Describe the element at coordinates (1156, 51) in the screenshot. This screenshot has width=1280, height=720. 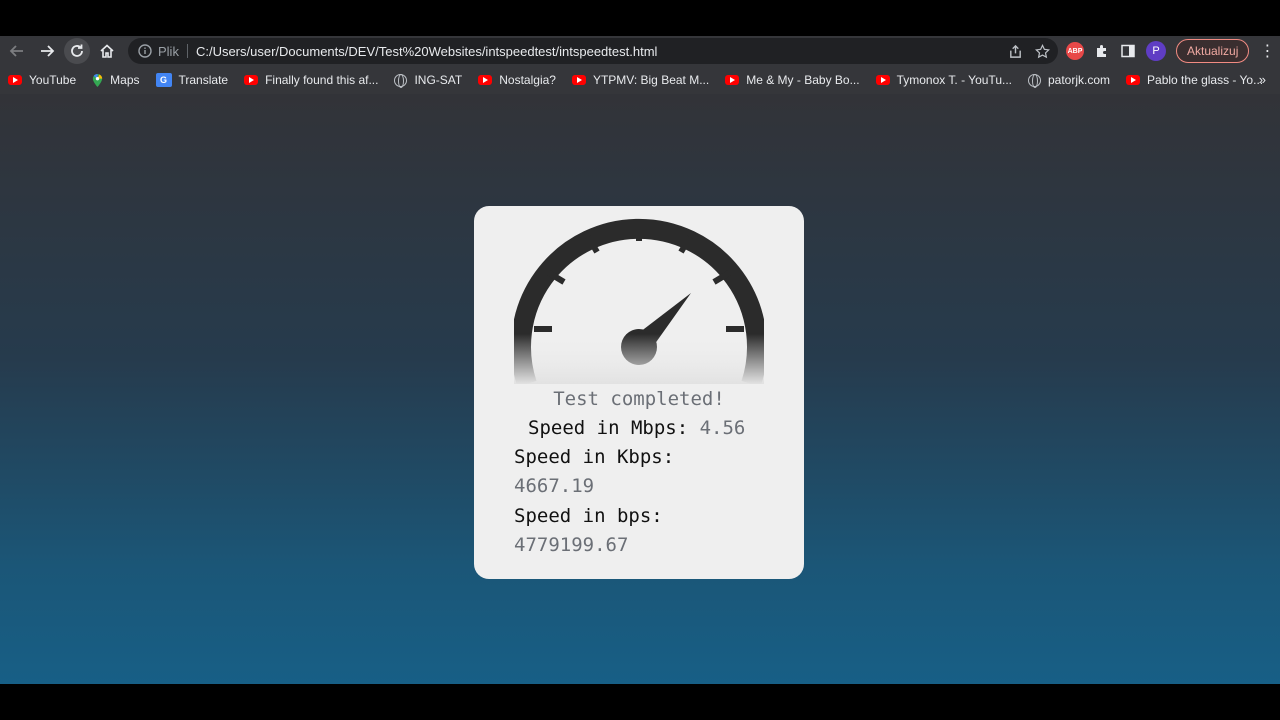
I see `profile-avatar: P` at that location.